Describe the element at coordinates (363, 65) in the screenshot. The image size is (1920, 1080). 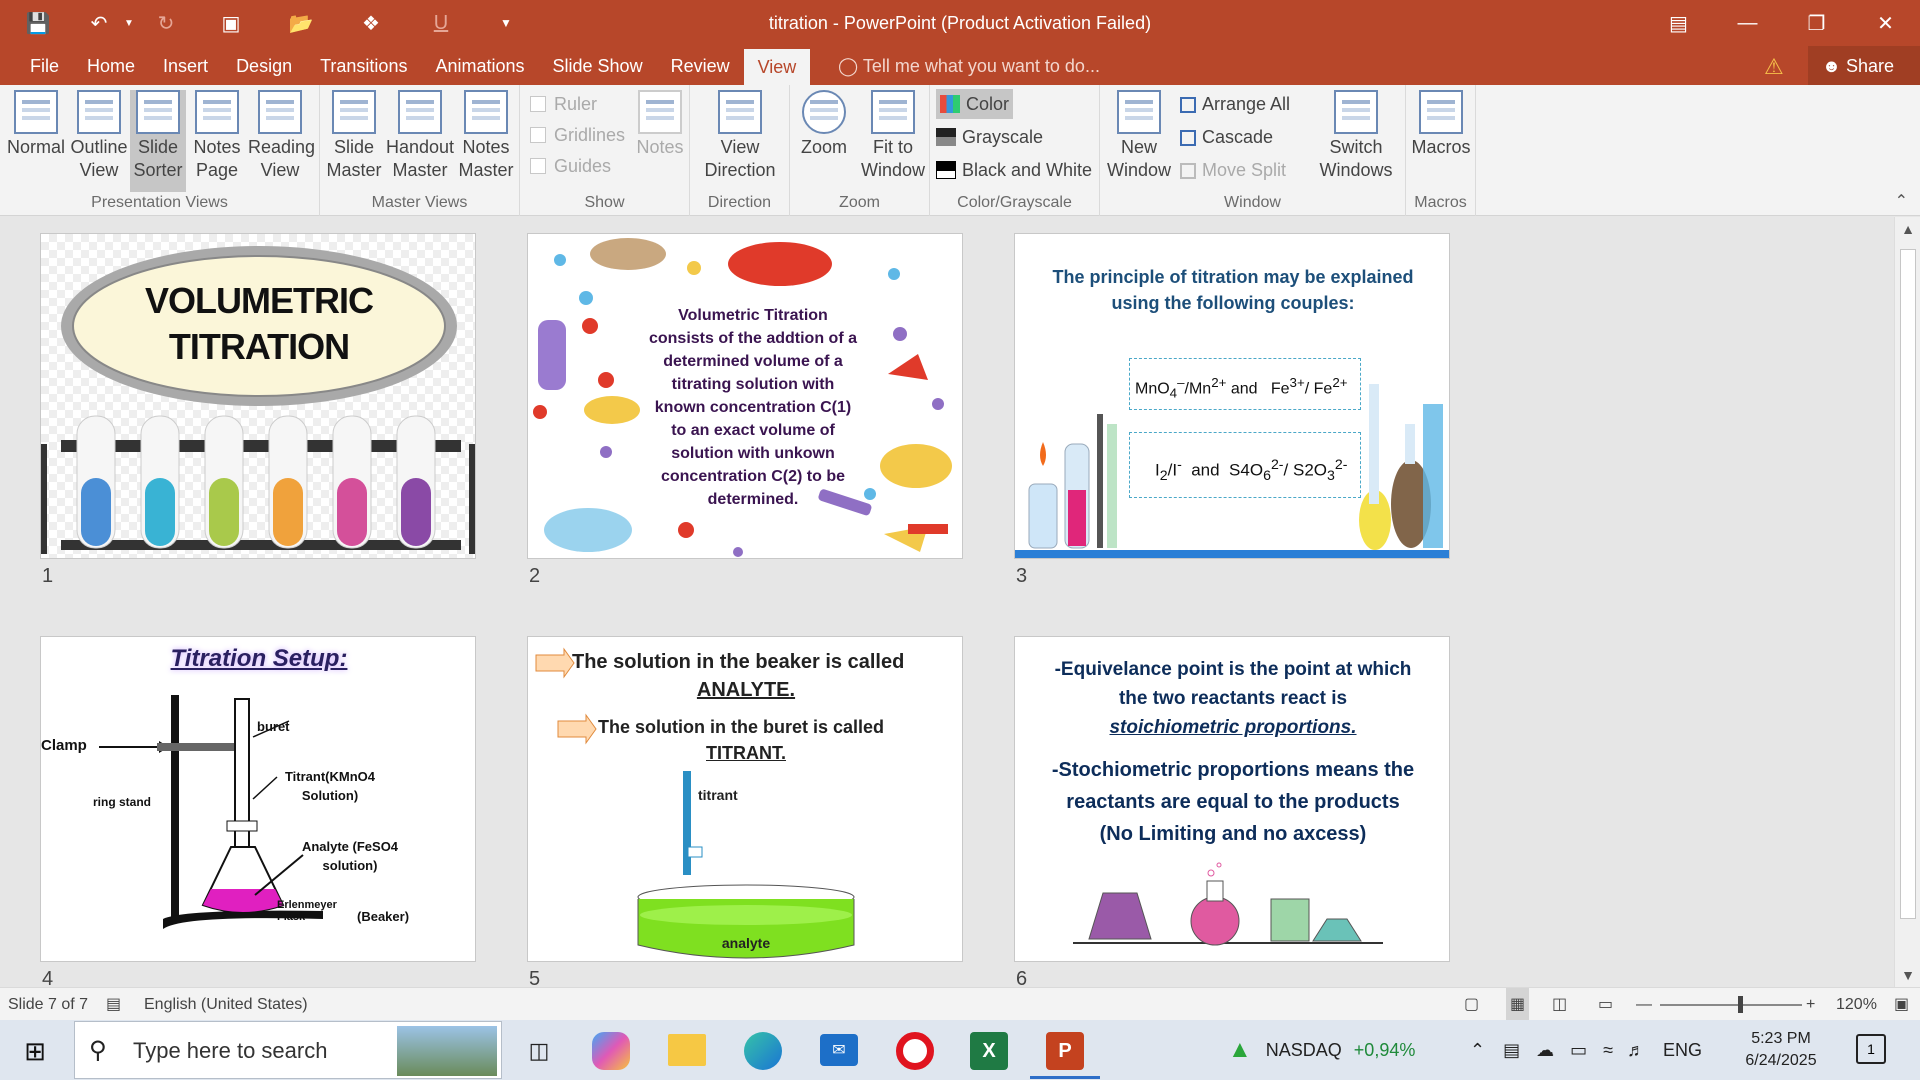
I see `tab-transitions: Transitions` at that location.